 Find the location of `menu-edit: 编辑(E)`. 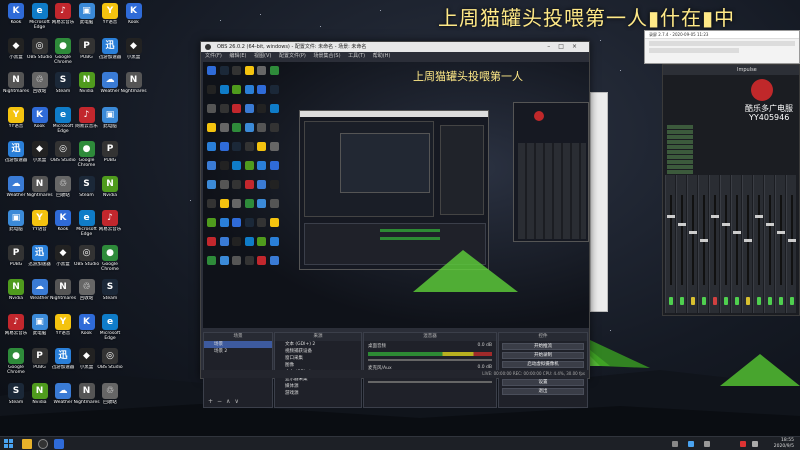

menu-edit: 编辑(E) is located at coordinates (237, 56).